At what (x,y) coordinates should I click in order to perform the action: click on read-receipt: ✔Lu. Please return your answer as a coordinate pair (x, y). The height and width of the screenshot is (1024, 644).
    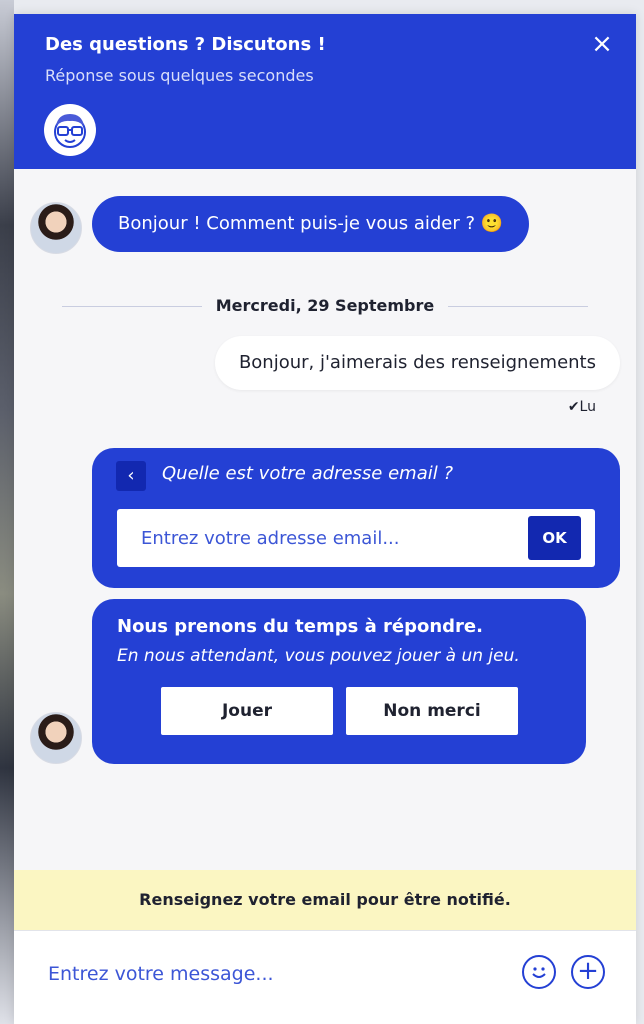
    Looking at the image, I should click on (581, 407).